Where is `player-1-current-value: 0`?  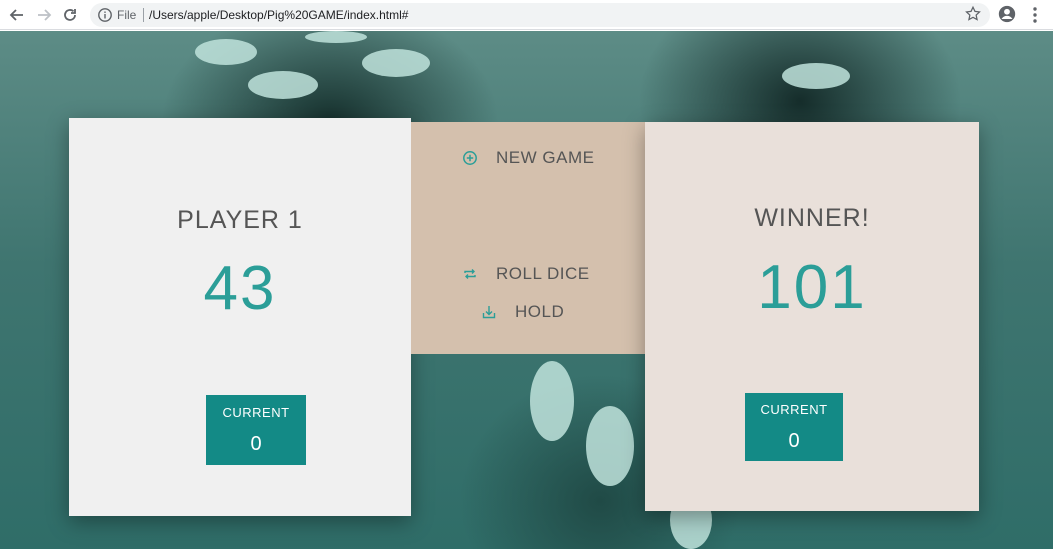 player-1-current-value: 0 is located at coordinates (256, 444).